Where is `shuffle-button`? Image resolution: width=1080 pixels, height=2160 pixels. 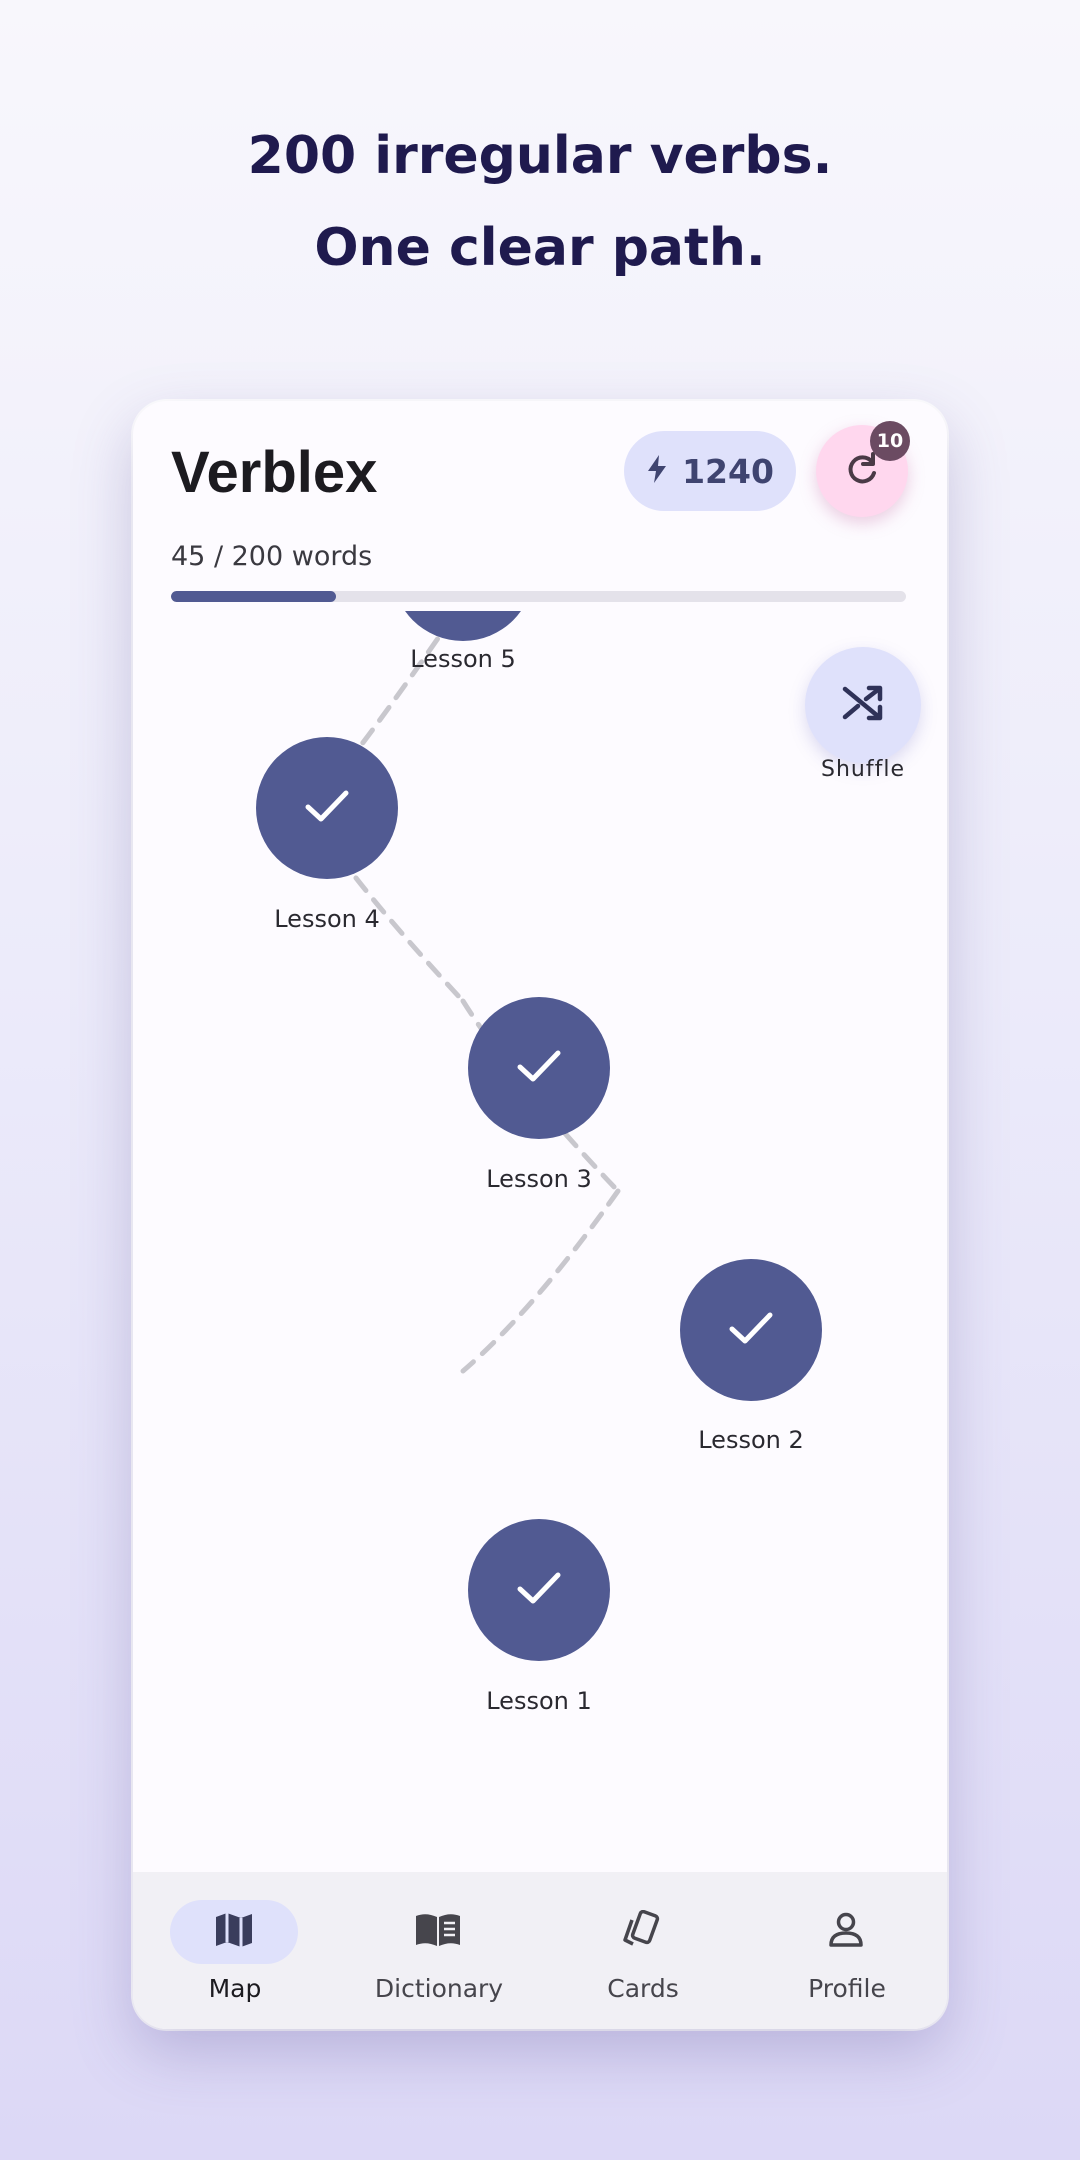
shuffle-button is located at coordinates (863, 705).